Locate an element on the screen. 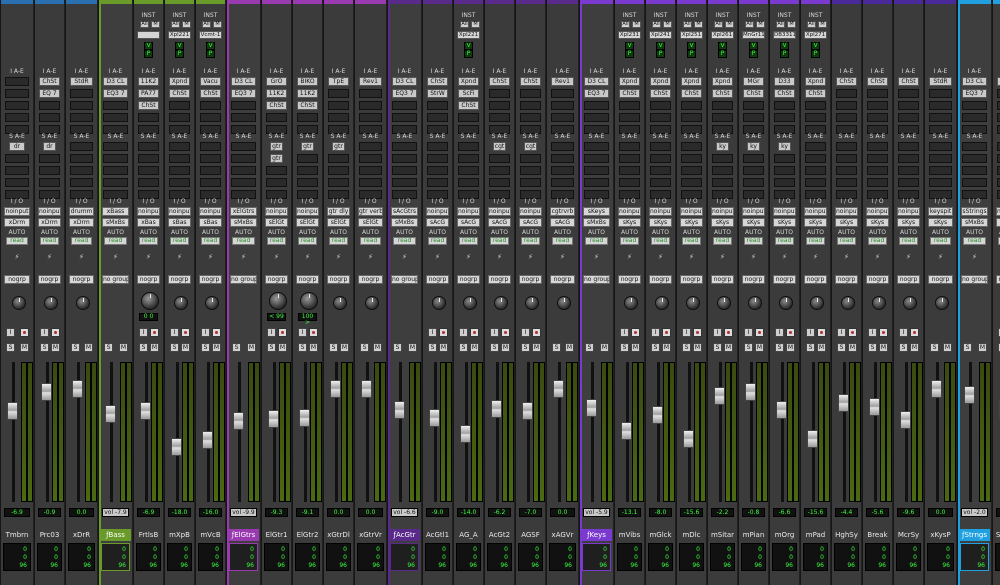  output-selector: sElGt is located at coordinates (276, 222).